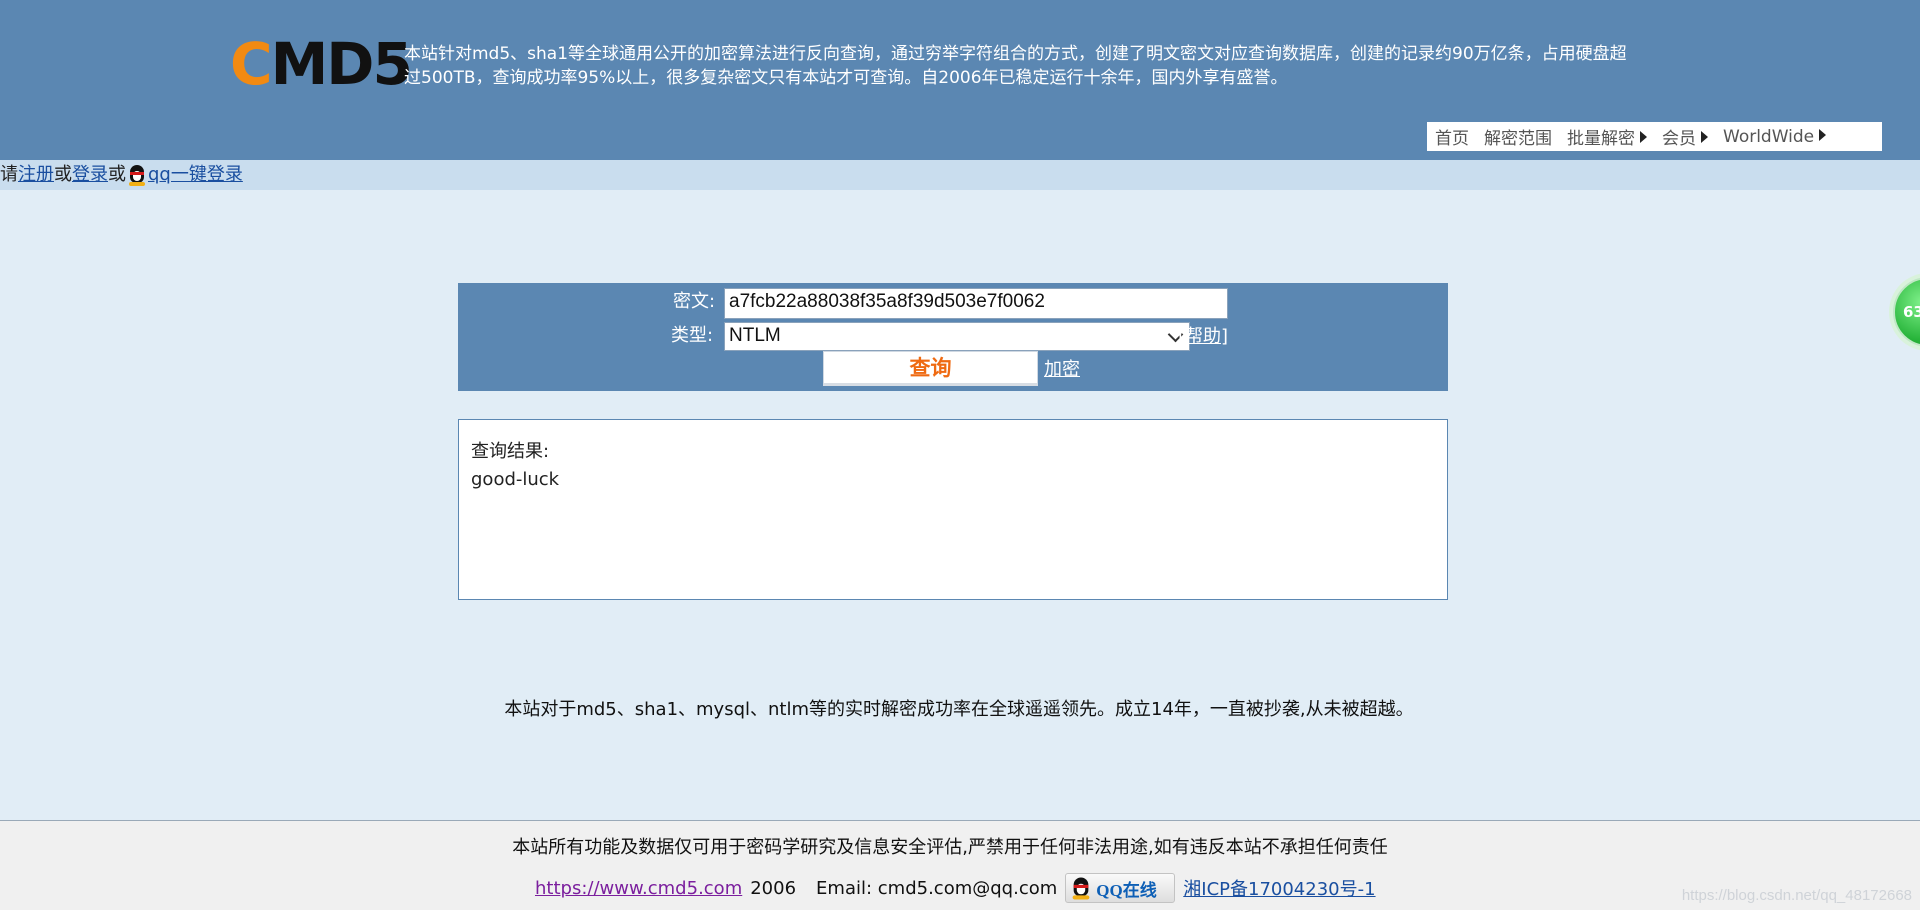  I want to click on nav-home: 首页, so click(1452, 136).